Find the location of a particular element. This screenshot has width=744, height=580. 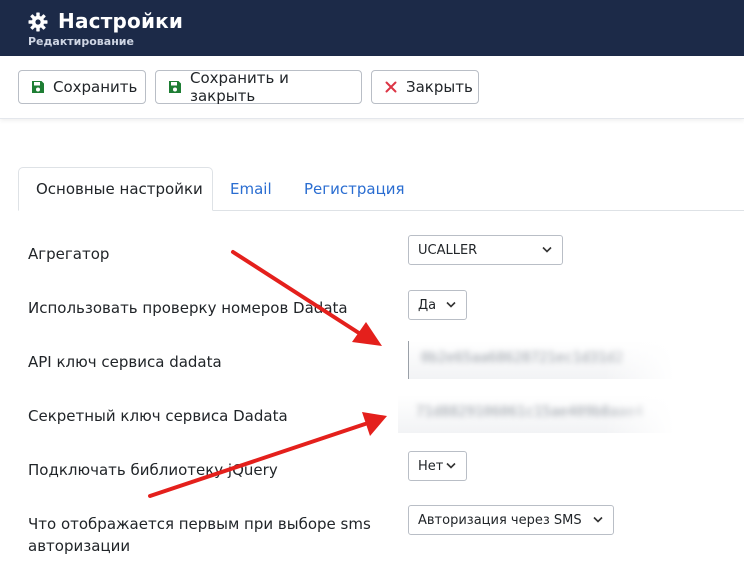

jquery-select: Нет is located at coordinates (437, 466).